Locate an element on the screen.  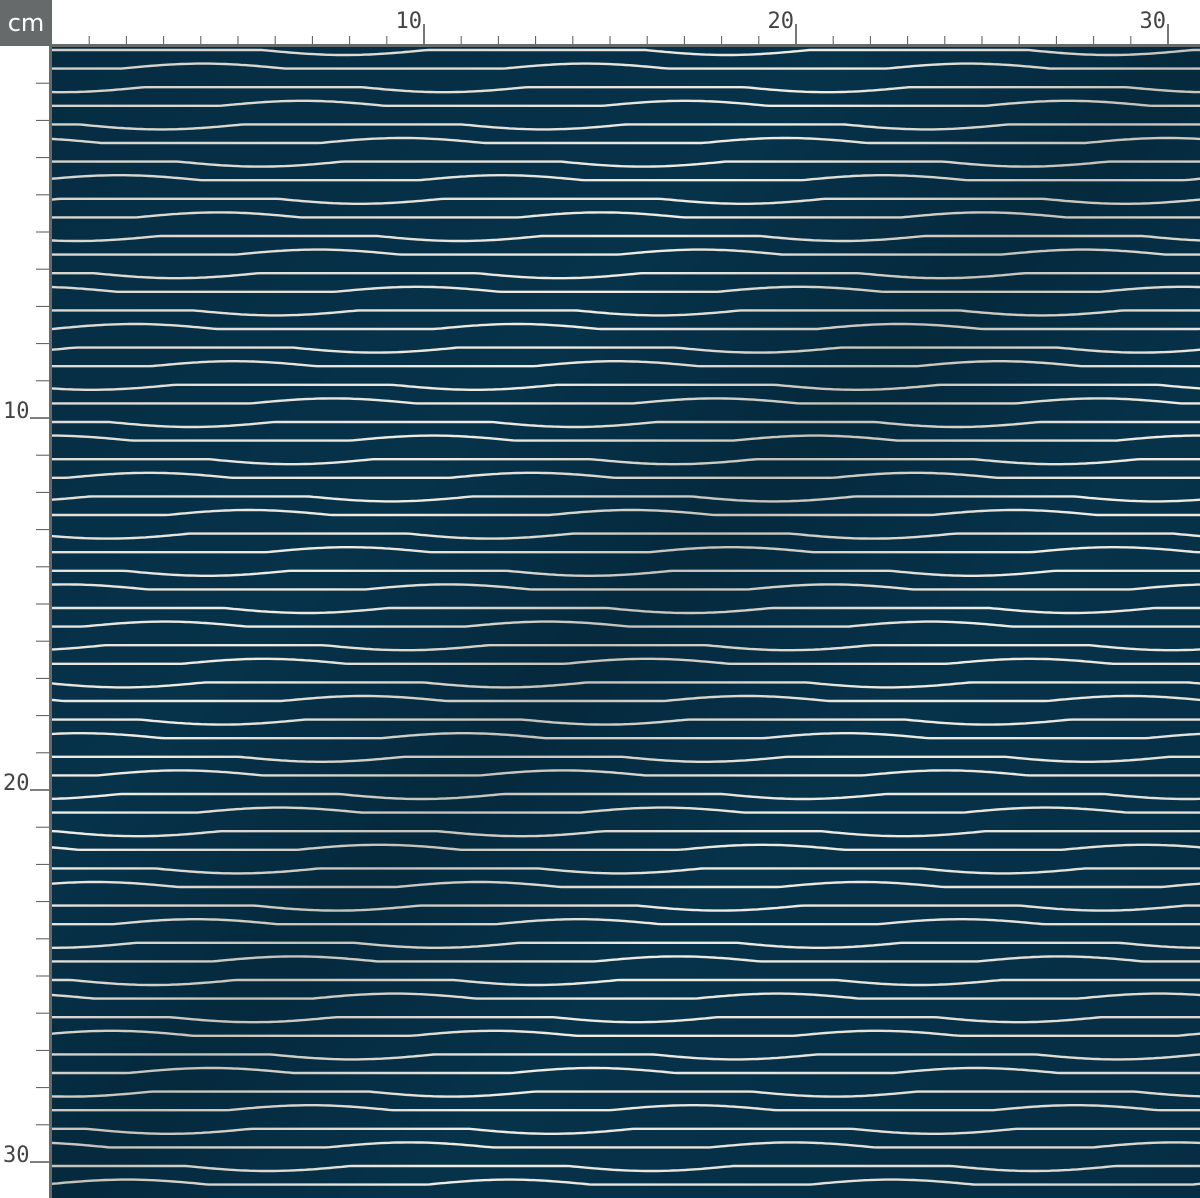
left-ruler-label-10: 10 is located at coordinates (16, 411).